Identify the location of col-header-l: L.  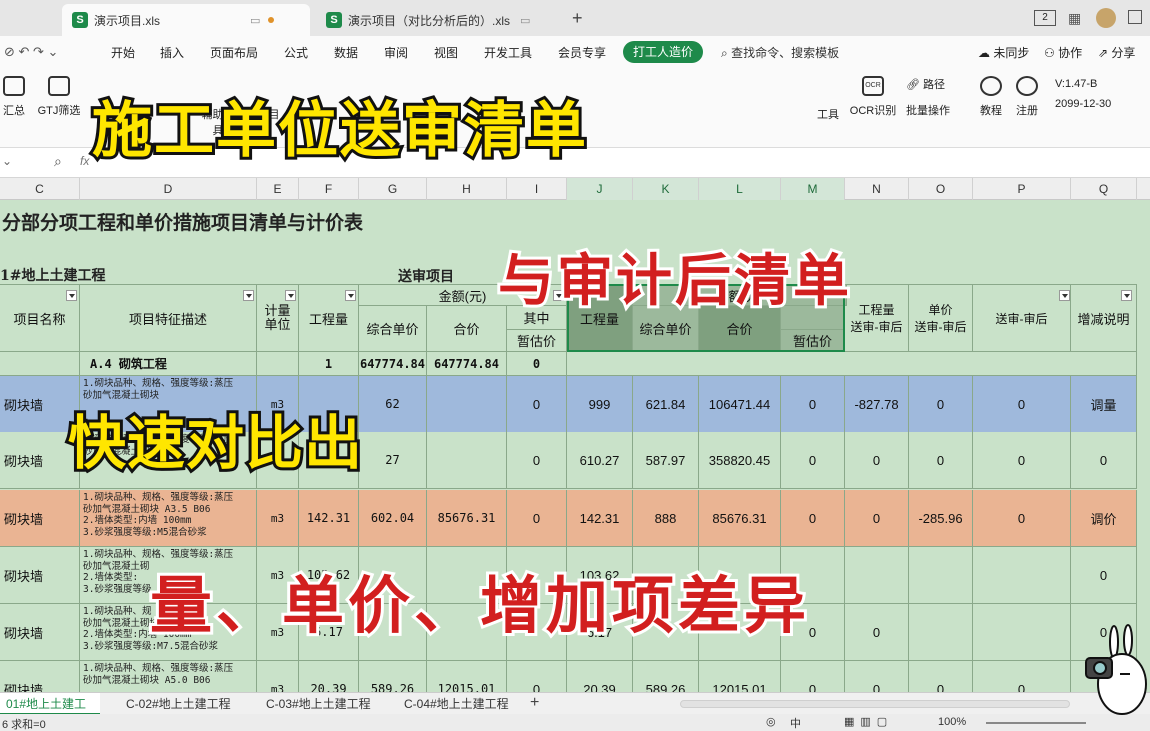
(740, 189).